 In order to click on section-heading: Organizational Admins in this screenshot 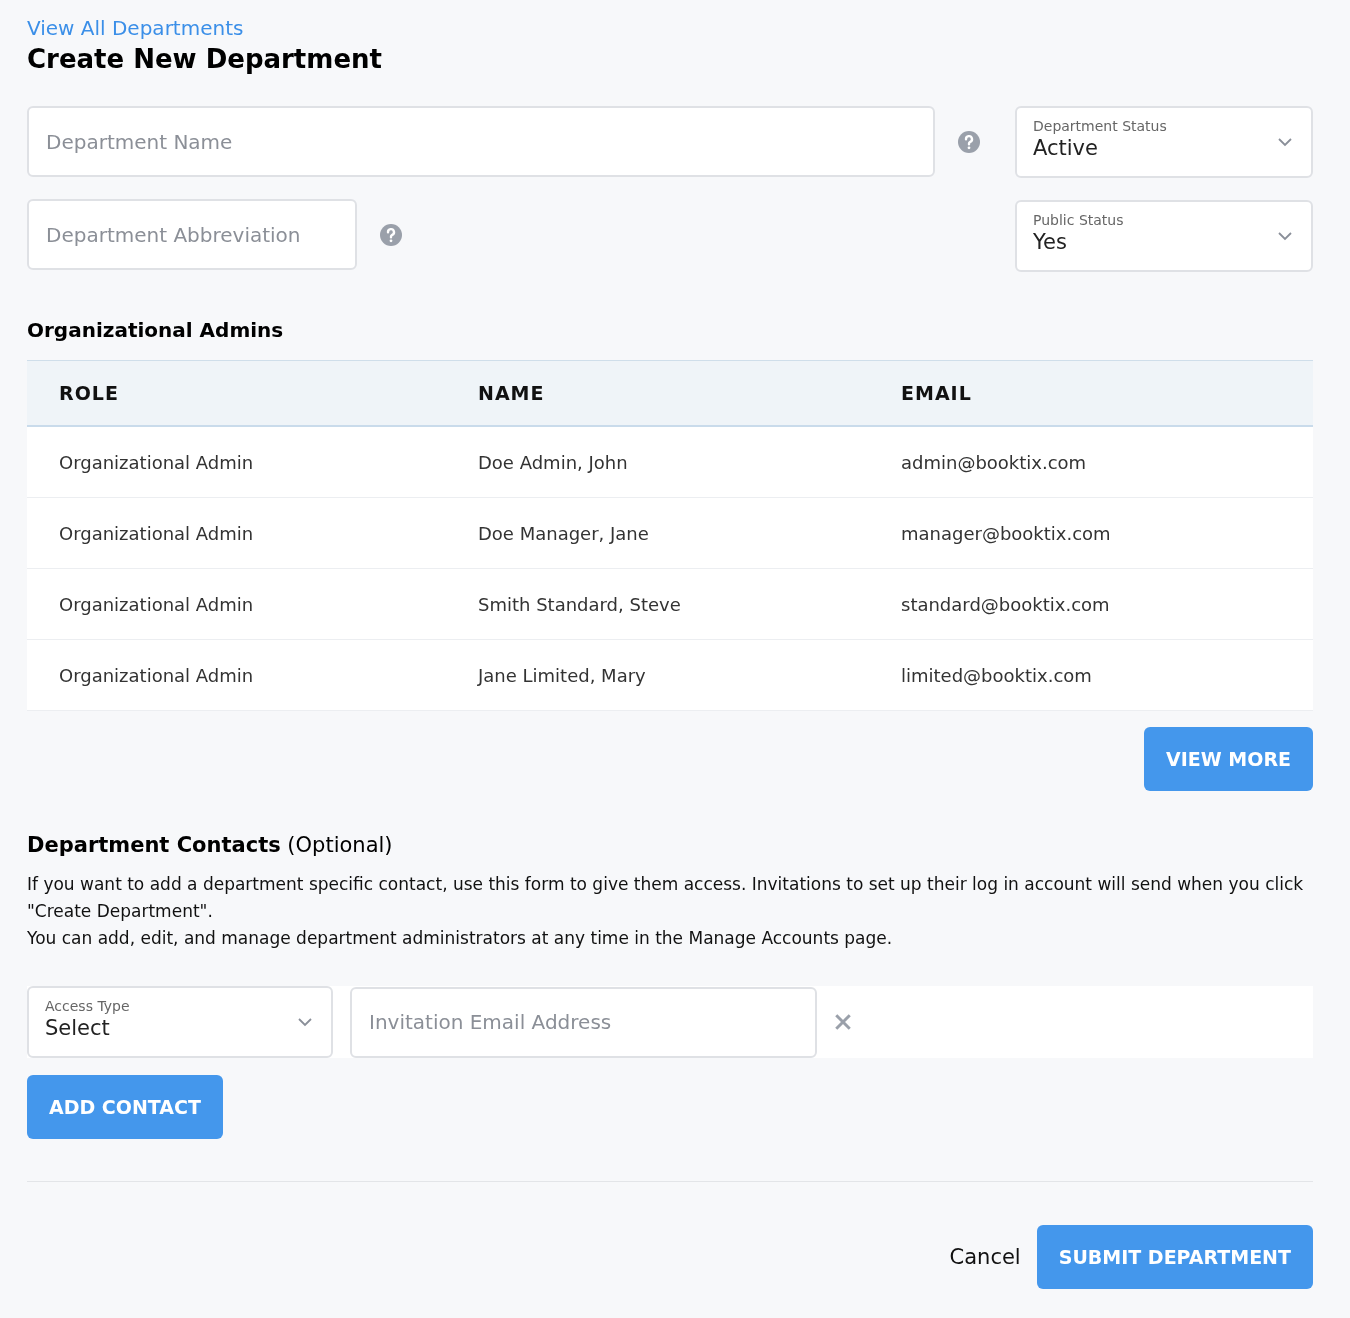, I will do `click(156, 330)`.